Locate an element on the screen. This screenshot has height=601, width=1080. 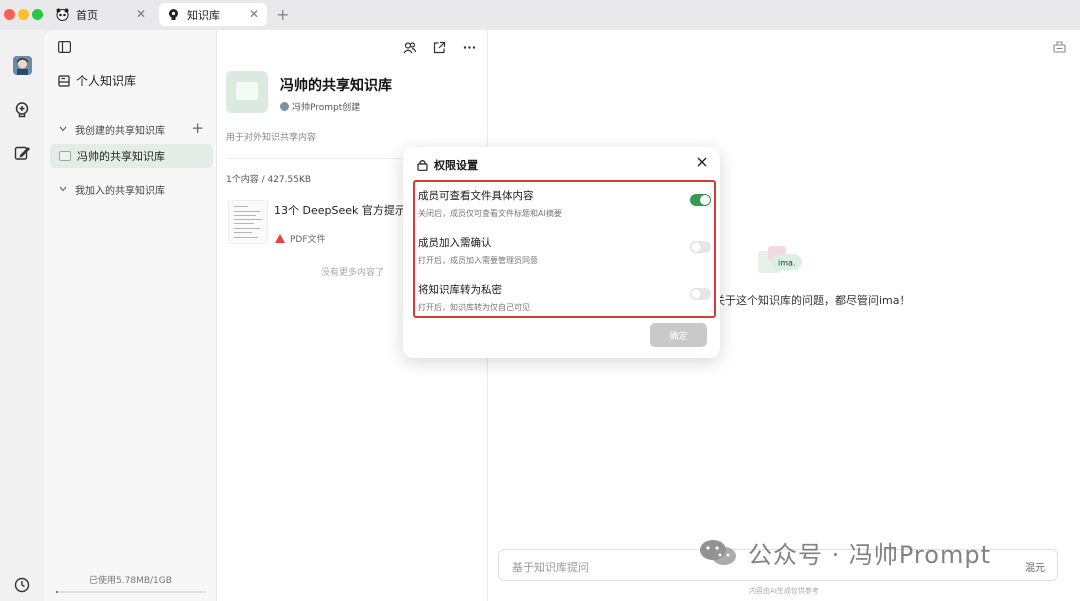
sidebar-item-label: 冯帅的共享知识库 is located at coordinates (121, 156).